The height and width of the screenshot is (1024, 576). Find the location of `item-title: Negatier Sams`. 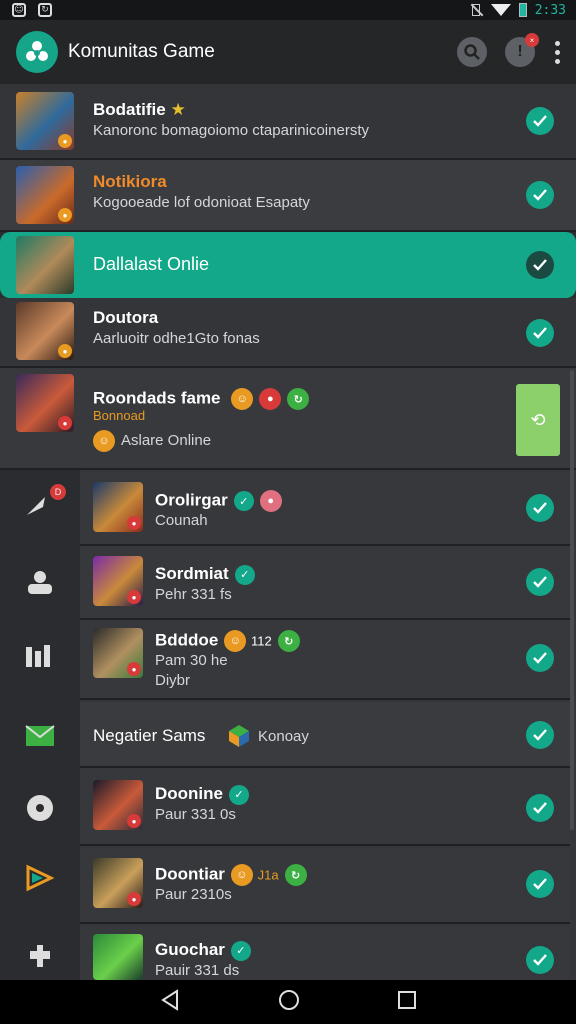

item-title: Negatier Sams is located at coordinates (149, 735).